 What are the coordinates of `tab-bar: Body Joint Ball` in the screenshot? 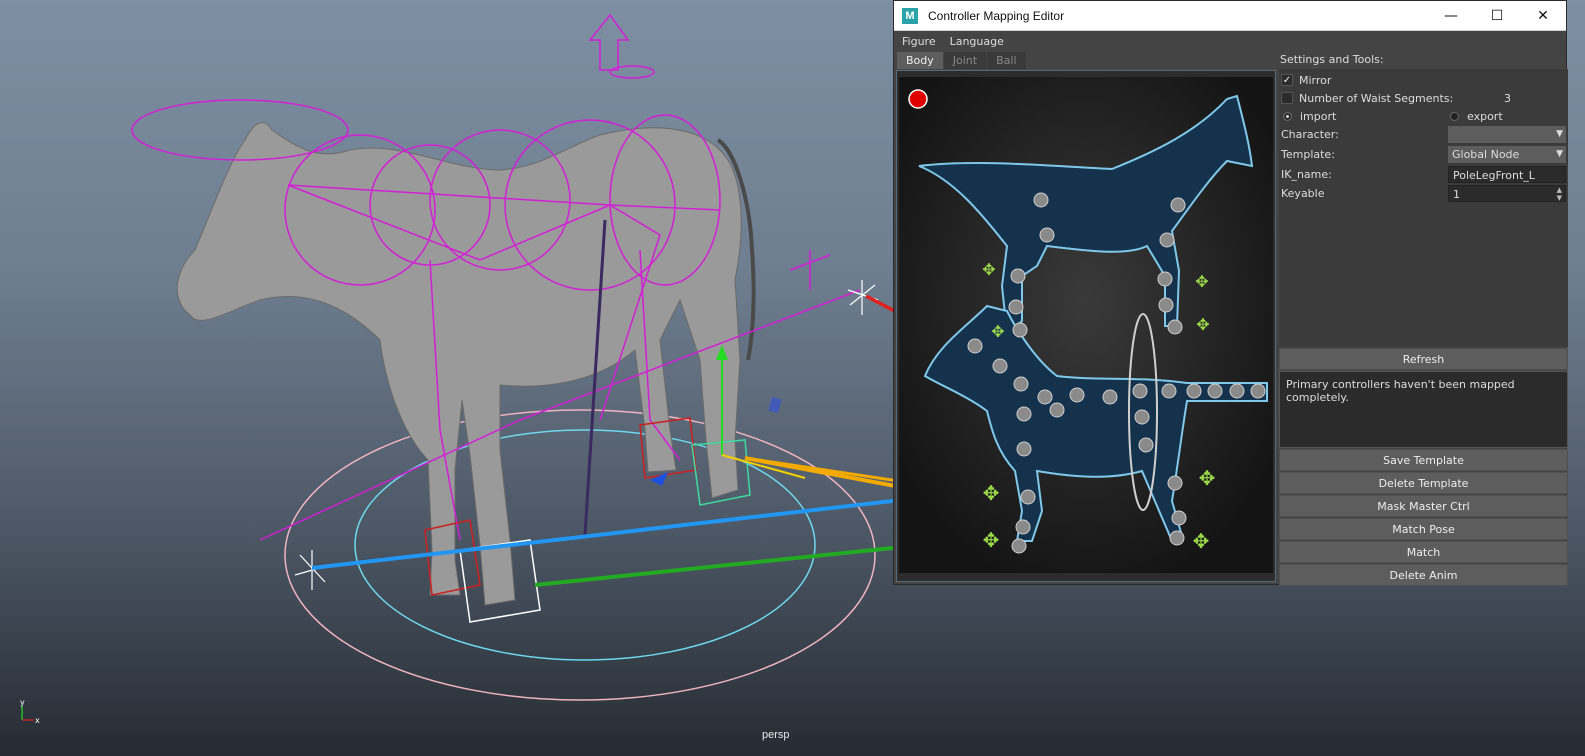 It's located at (962, 60).